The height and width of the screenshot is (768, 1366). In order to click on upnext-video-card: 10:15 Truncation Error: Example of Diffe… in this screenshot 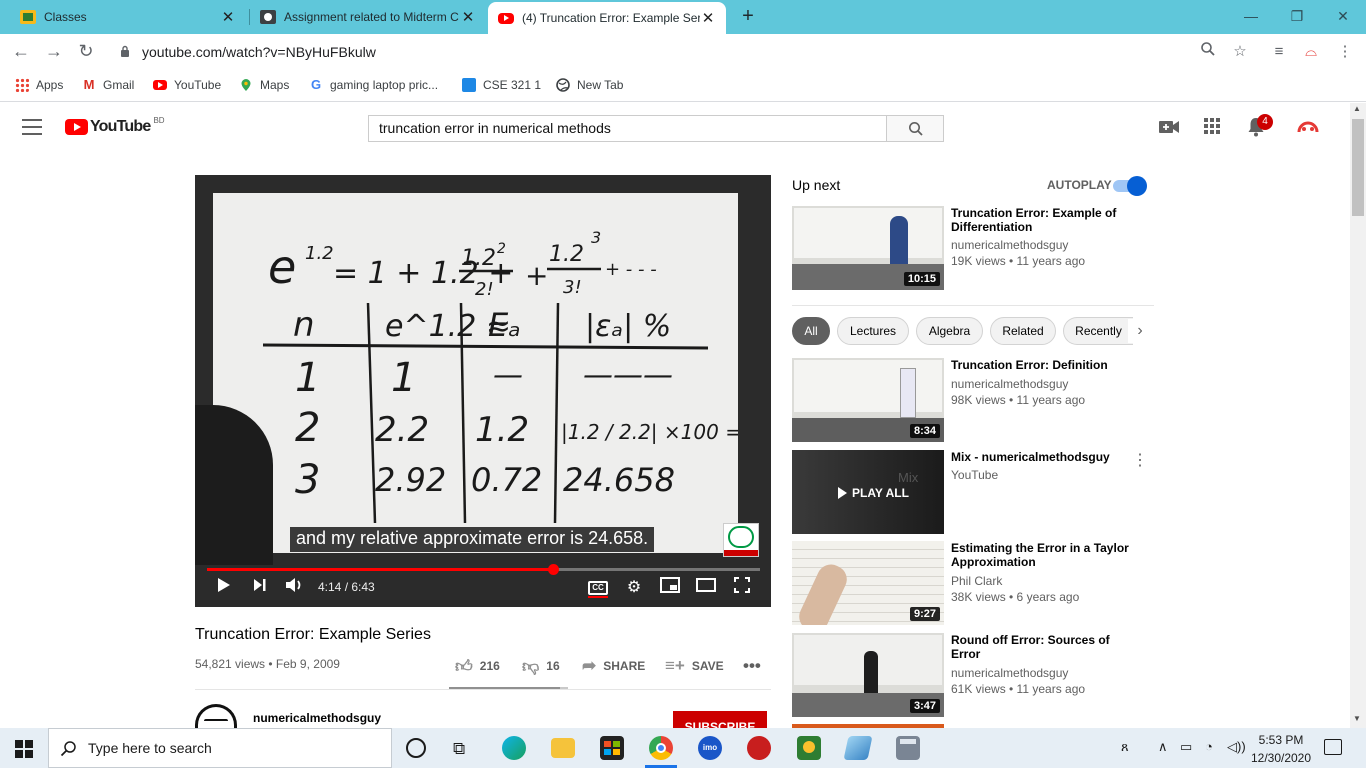, I will do `click(972, 248)`.